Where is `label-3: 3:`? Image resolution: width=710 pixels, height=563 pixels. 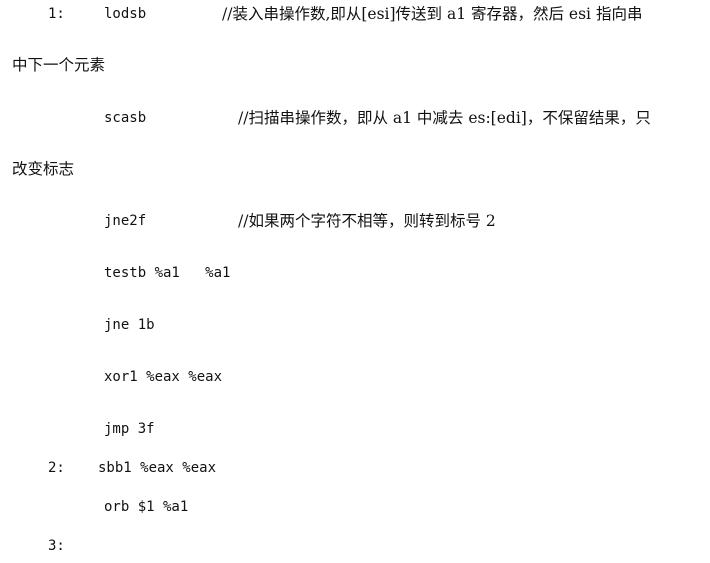
label-3: 3: is located at coordinates (56, 546).